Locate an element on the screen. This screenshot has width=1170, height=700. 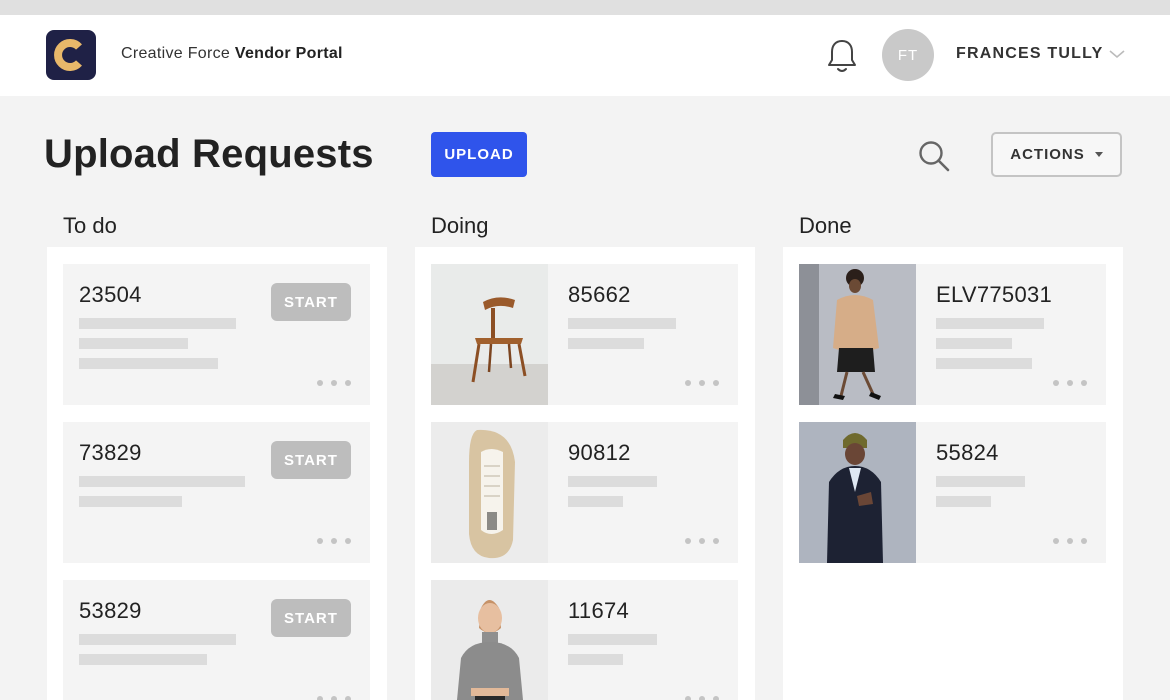
request-card: 55824 is located at coordinates (952, 492).